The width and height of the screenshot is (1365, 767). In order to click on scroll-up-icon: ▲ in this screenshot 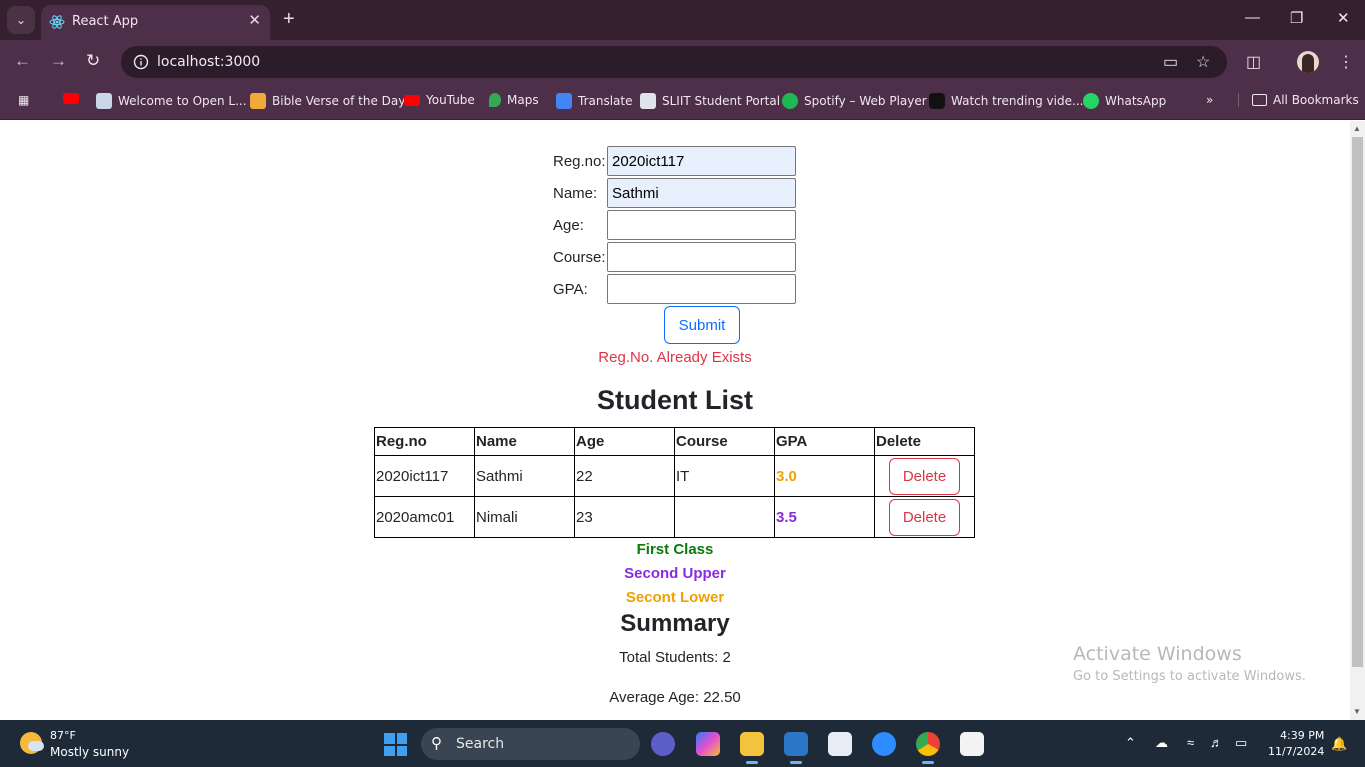, I will do `click(1357, 128)`.